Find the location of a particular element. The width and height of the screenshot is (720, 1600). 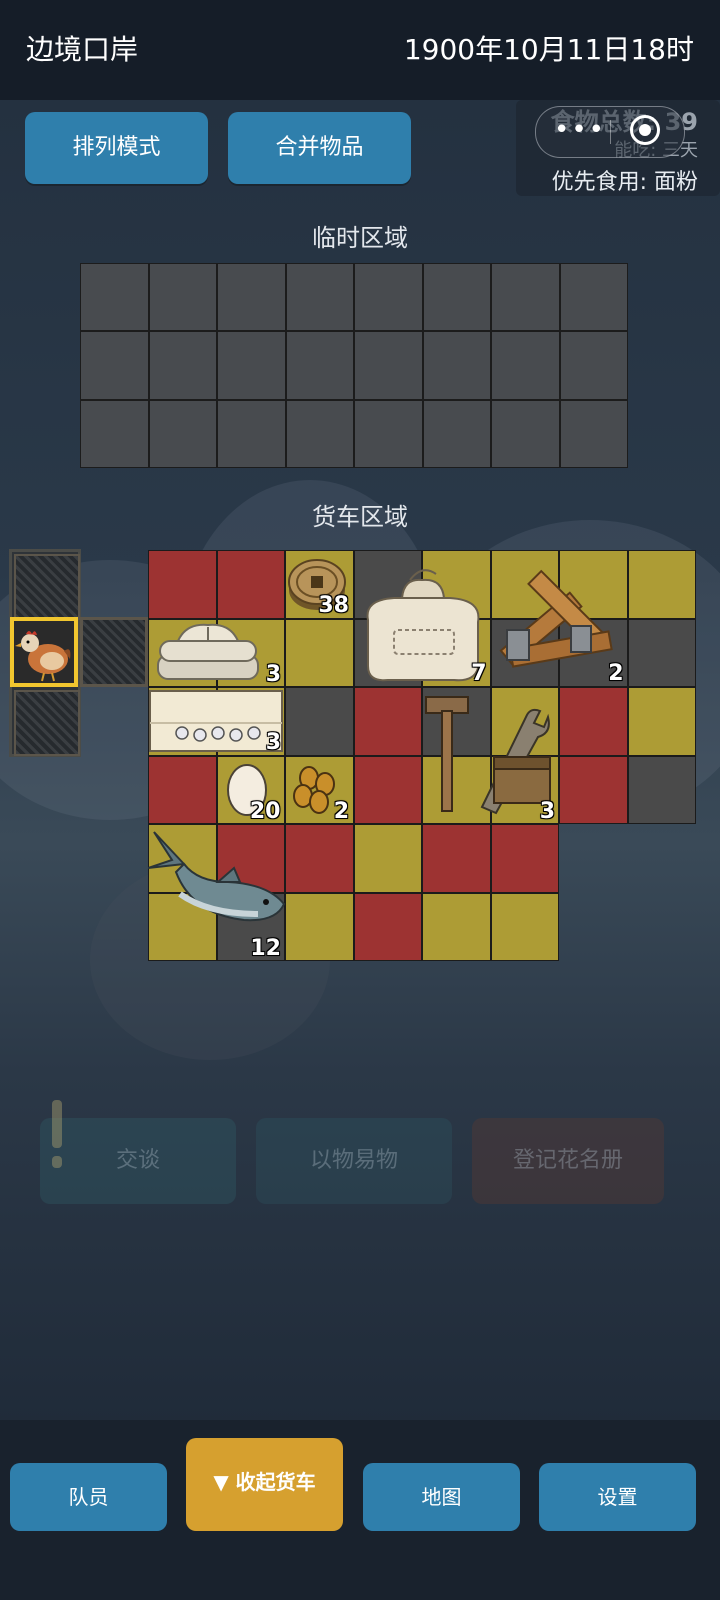

tools-count: 3 is located at coordinates (547, 811).